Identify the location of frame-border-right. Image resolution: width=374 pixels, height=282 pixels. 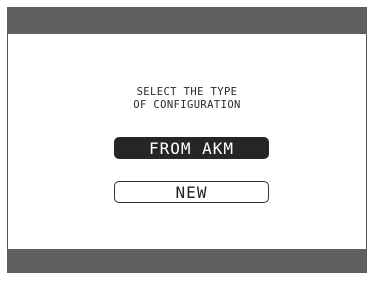
(366, 141).